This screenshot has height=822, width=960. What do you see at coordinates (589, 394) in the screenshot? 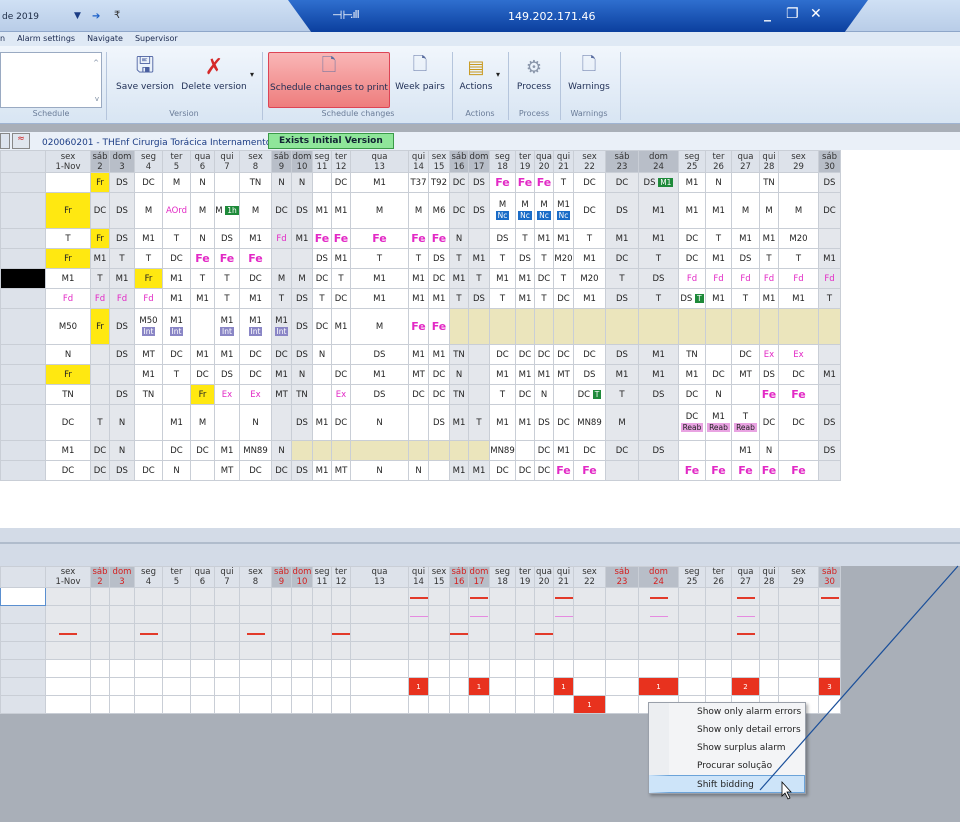
I see `shift-cell: DCDC T` at bounding box center [589, 394].